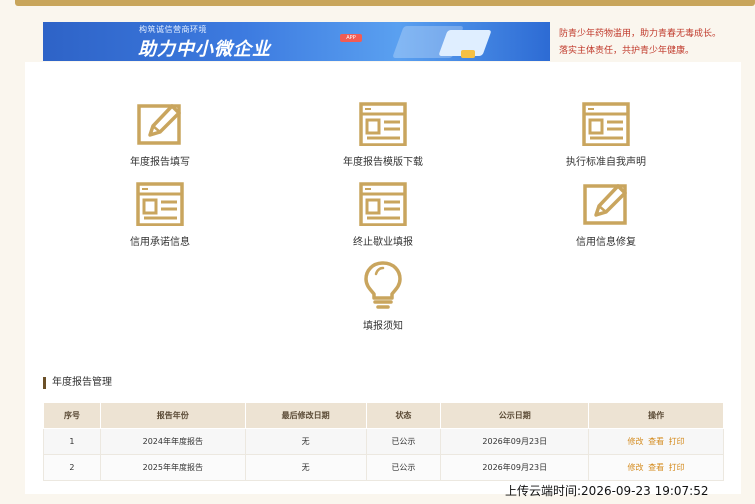 The height and width of the screenshot is (504, 755). What do you see at coordinates (385, 3) in the screenshot?
I see `top-accent-strip` at bounding box center [385, 3].